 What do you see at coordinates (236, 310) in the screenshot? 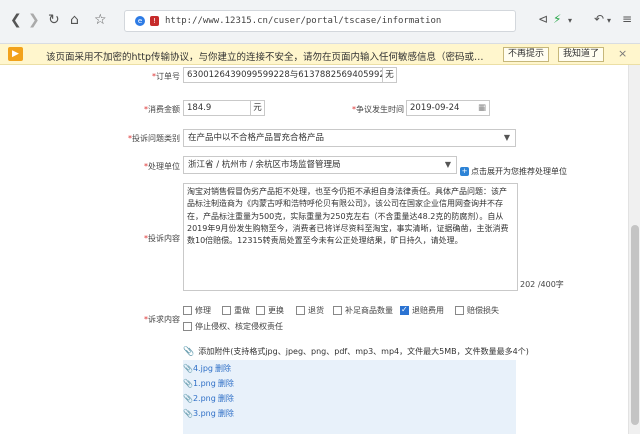
I see `demand-redo-checkbox: 重做` at bounding box center [236, 310].